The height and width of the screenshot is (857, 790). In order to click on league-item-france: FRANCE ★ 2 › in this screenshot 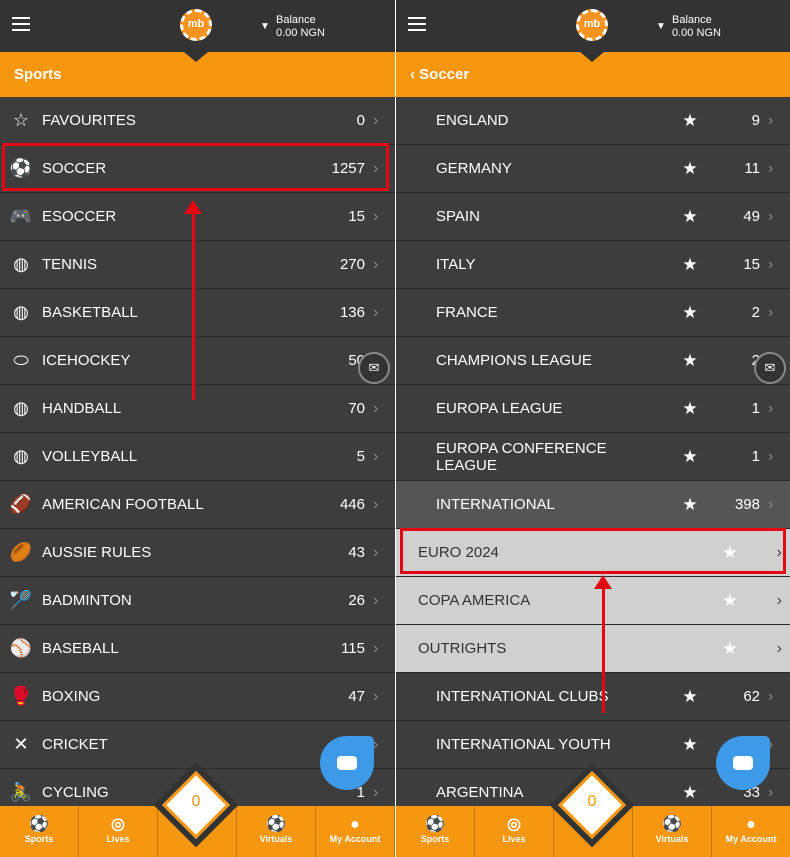, I will do `click(593, 313)`.